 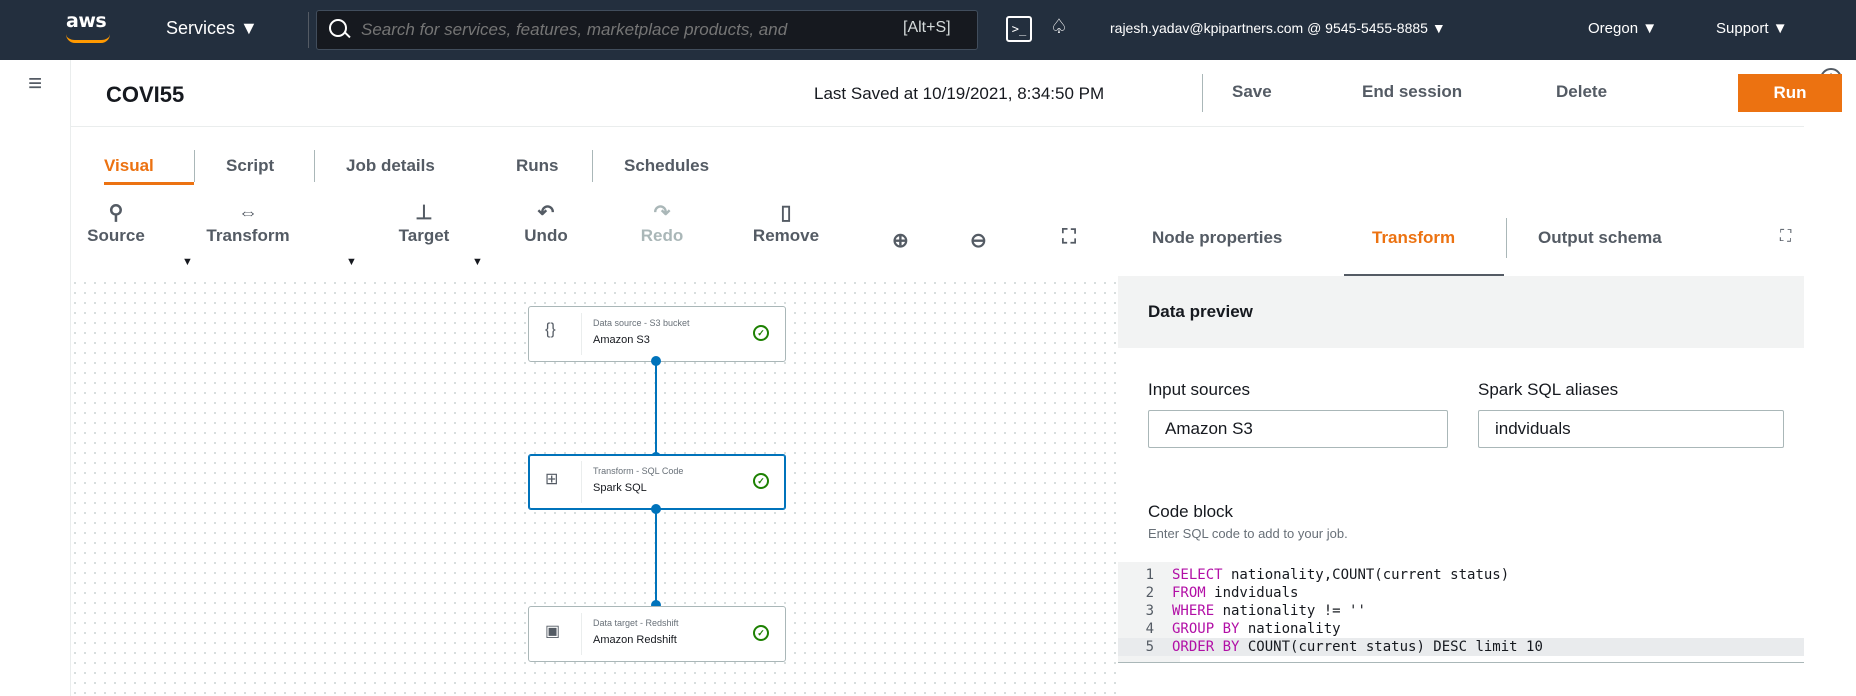 What do you see at coordinates (477, 262) in the screenshot?
I see `target-caret-icon: ▼` at bounding box center [477, 262].